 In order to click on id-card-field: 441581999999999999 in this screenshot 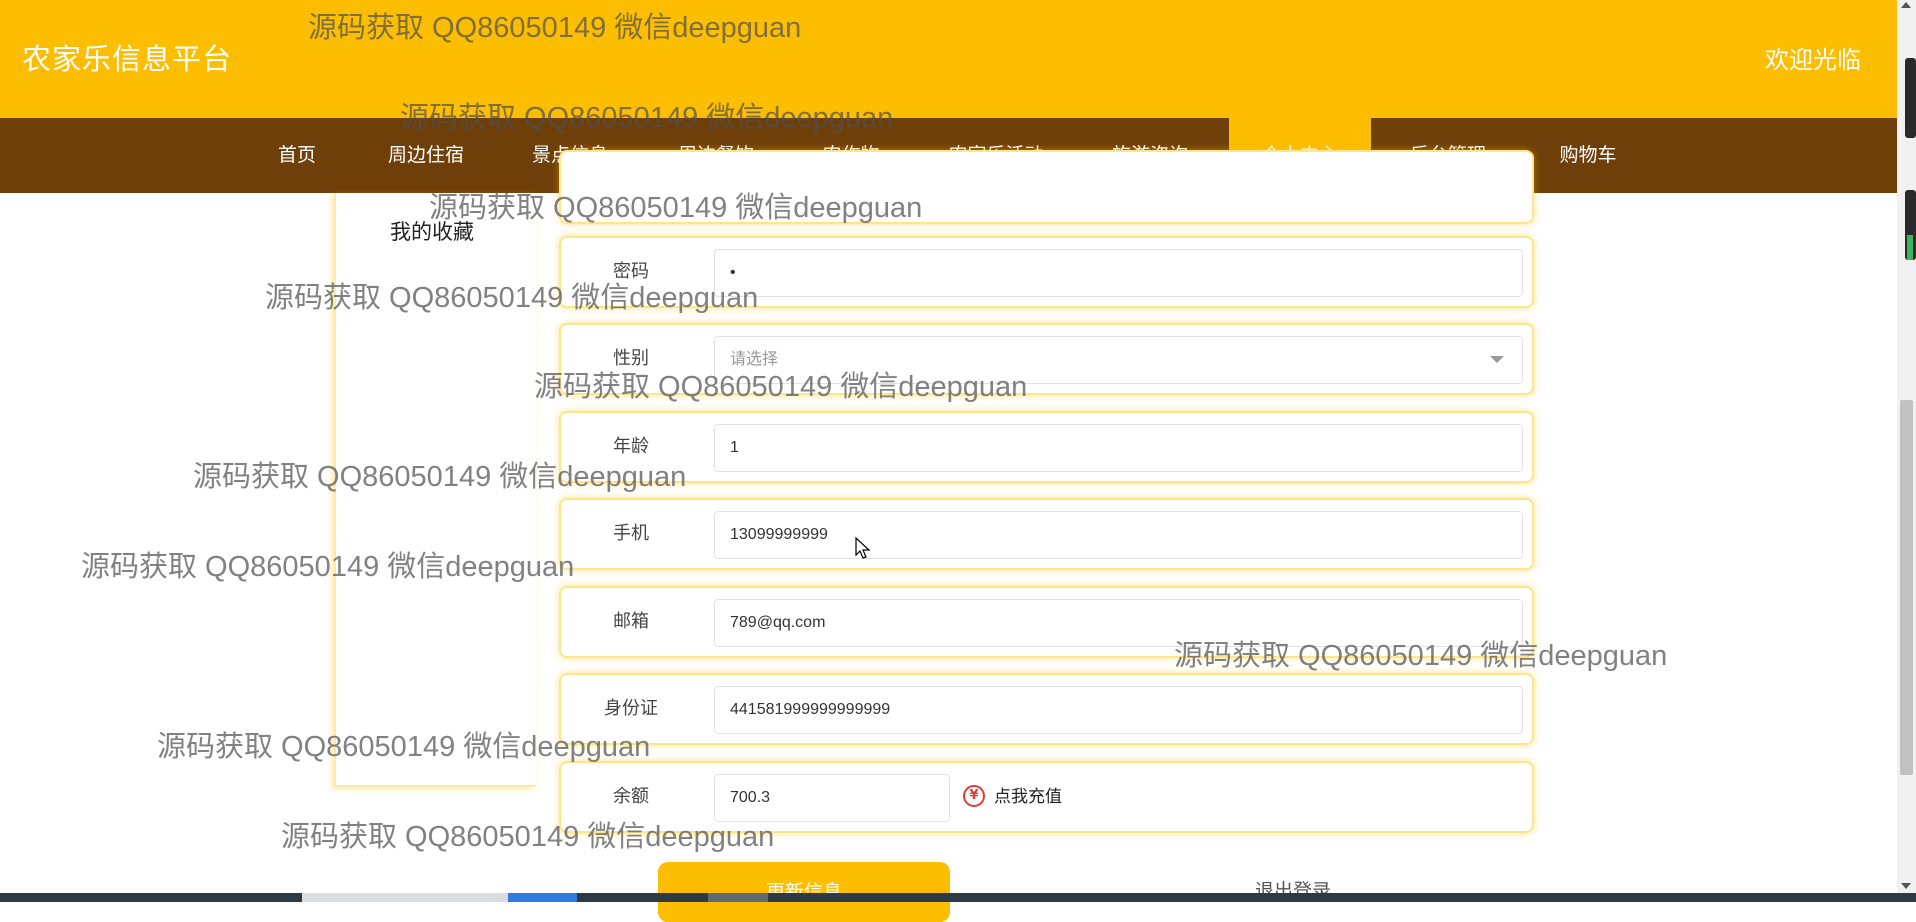, I will do `click(1118, 710)`.